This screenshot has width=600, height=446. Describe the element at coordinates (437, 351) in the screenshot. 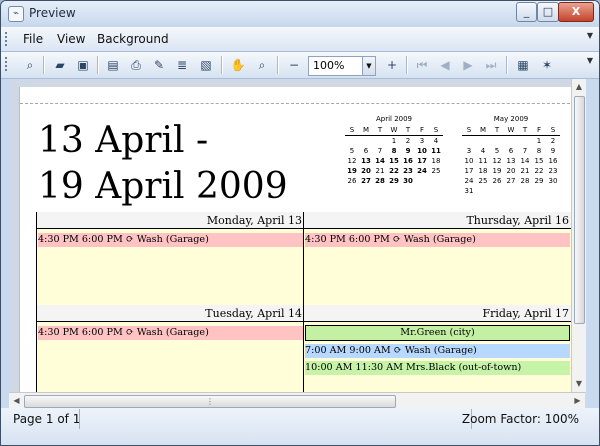

I see `calendar-event: 7:00 AM 9:00 AM ⟳ Wash (Garage)` at that location.